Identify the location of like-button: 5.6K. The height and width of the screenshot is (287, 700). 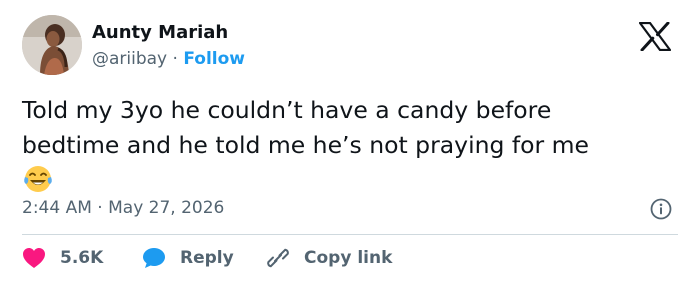
(62, 258).